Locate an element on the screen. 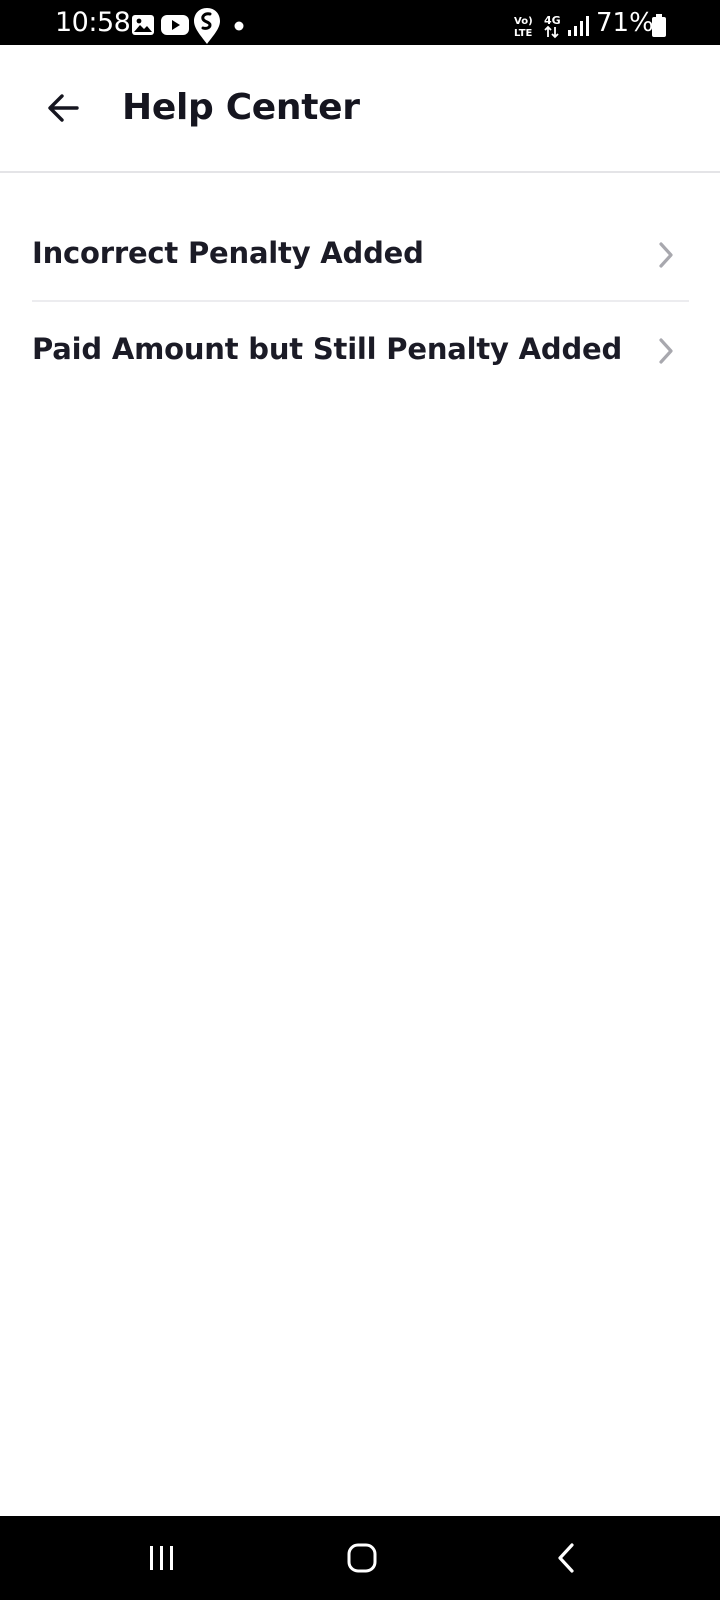 The height and width of the screenshot is (1600, 720). system-nav-bar is located at coordinates (360, 1558).